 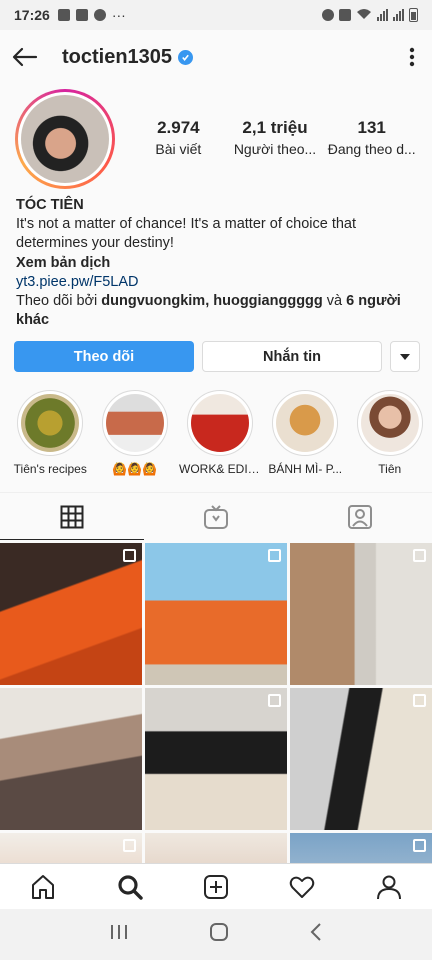 I want to click on home-icon, so click(x=43, y=886).